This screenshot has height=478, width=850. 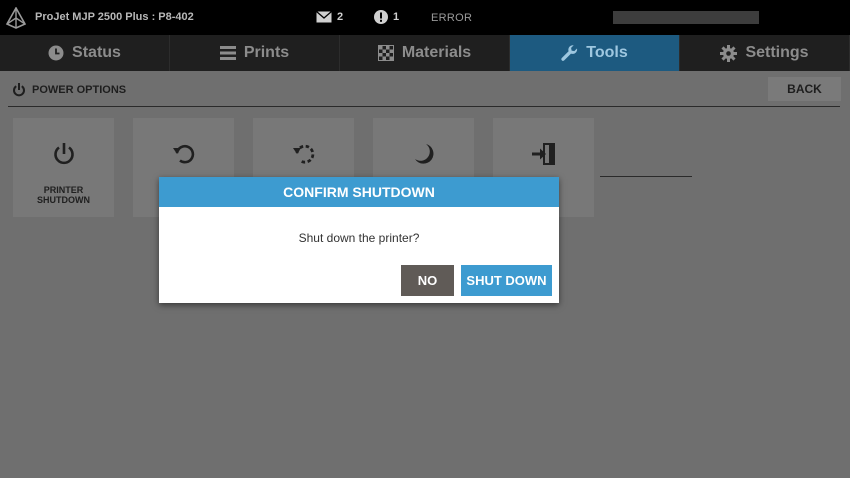 I want to click on header-divider, so click(x=424, y=106).